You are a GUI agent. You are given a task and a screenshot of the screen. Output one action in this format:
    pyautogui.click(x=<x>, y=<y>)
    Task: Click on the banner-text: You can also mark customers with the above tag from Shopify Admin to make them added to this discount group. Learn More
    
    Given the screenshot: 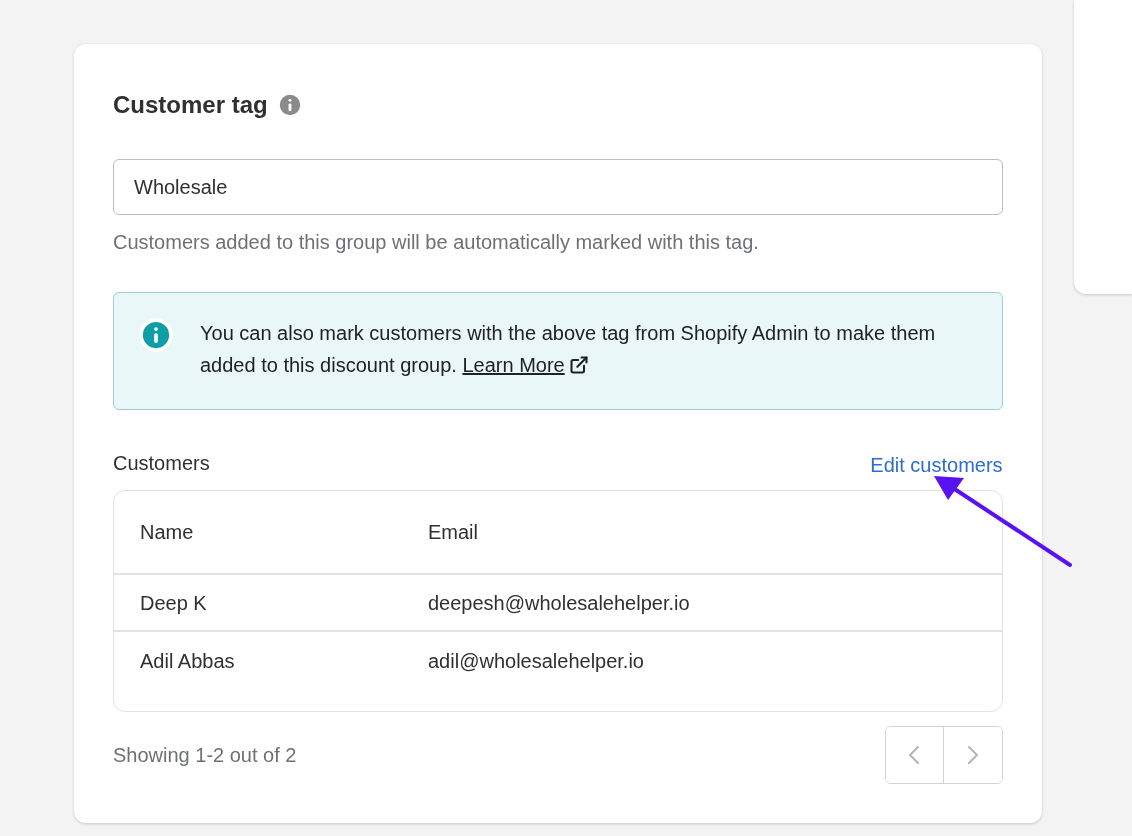 What is the action you would take?
    pyautogui.click(x=589, y=349)
    